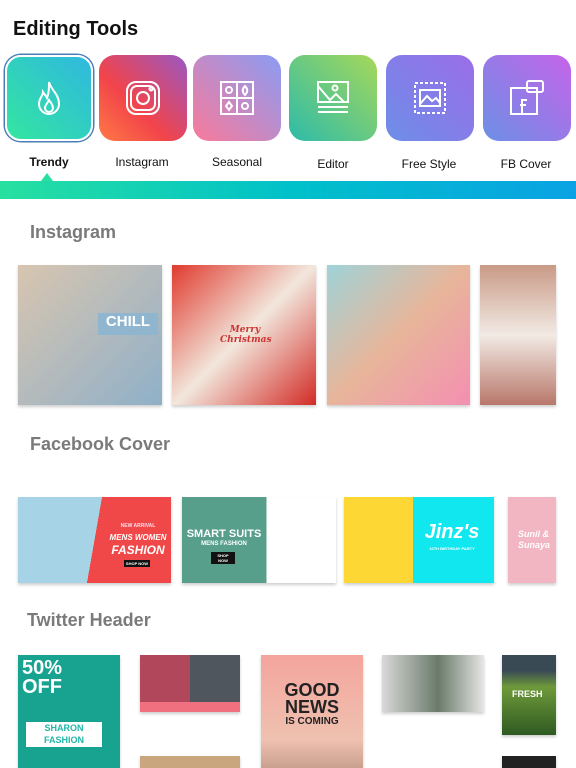  Describe the element at coordinates (94, 540) in the screenshot. I see `facebook-cover-card: NEW ARRIVAL MENS WOMEN FASHION SHOP NOW` at that location.